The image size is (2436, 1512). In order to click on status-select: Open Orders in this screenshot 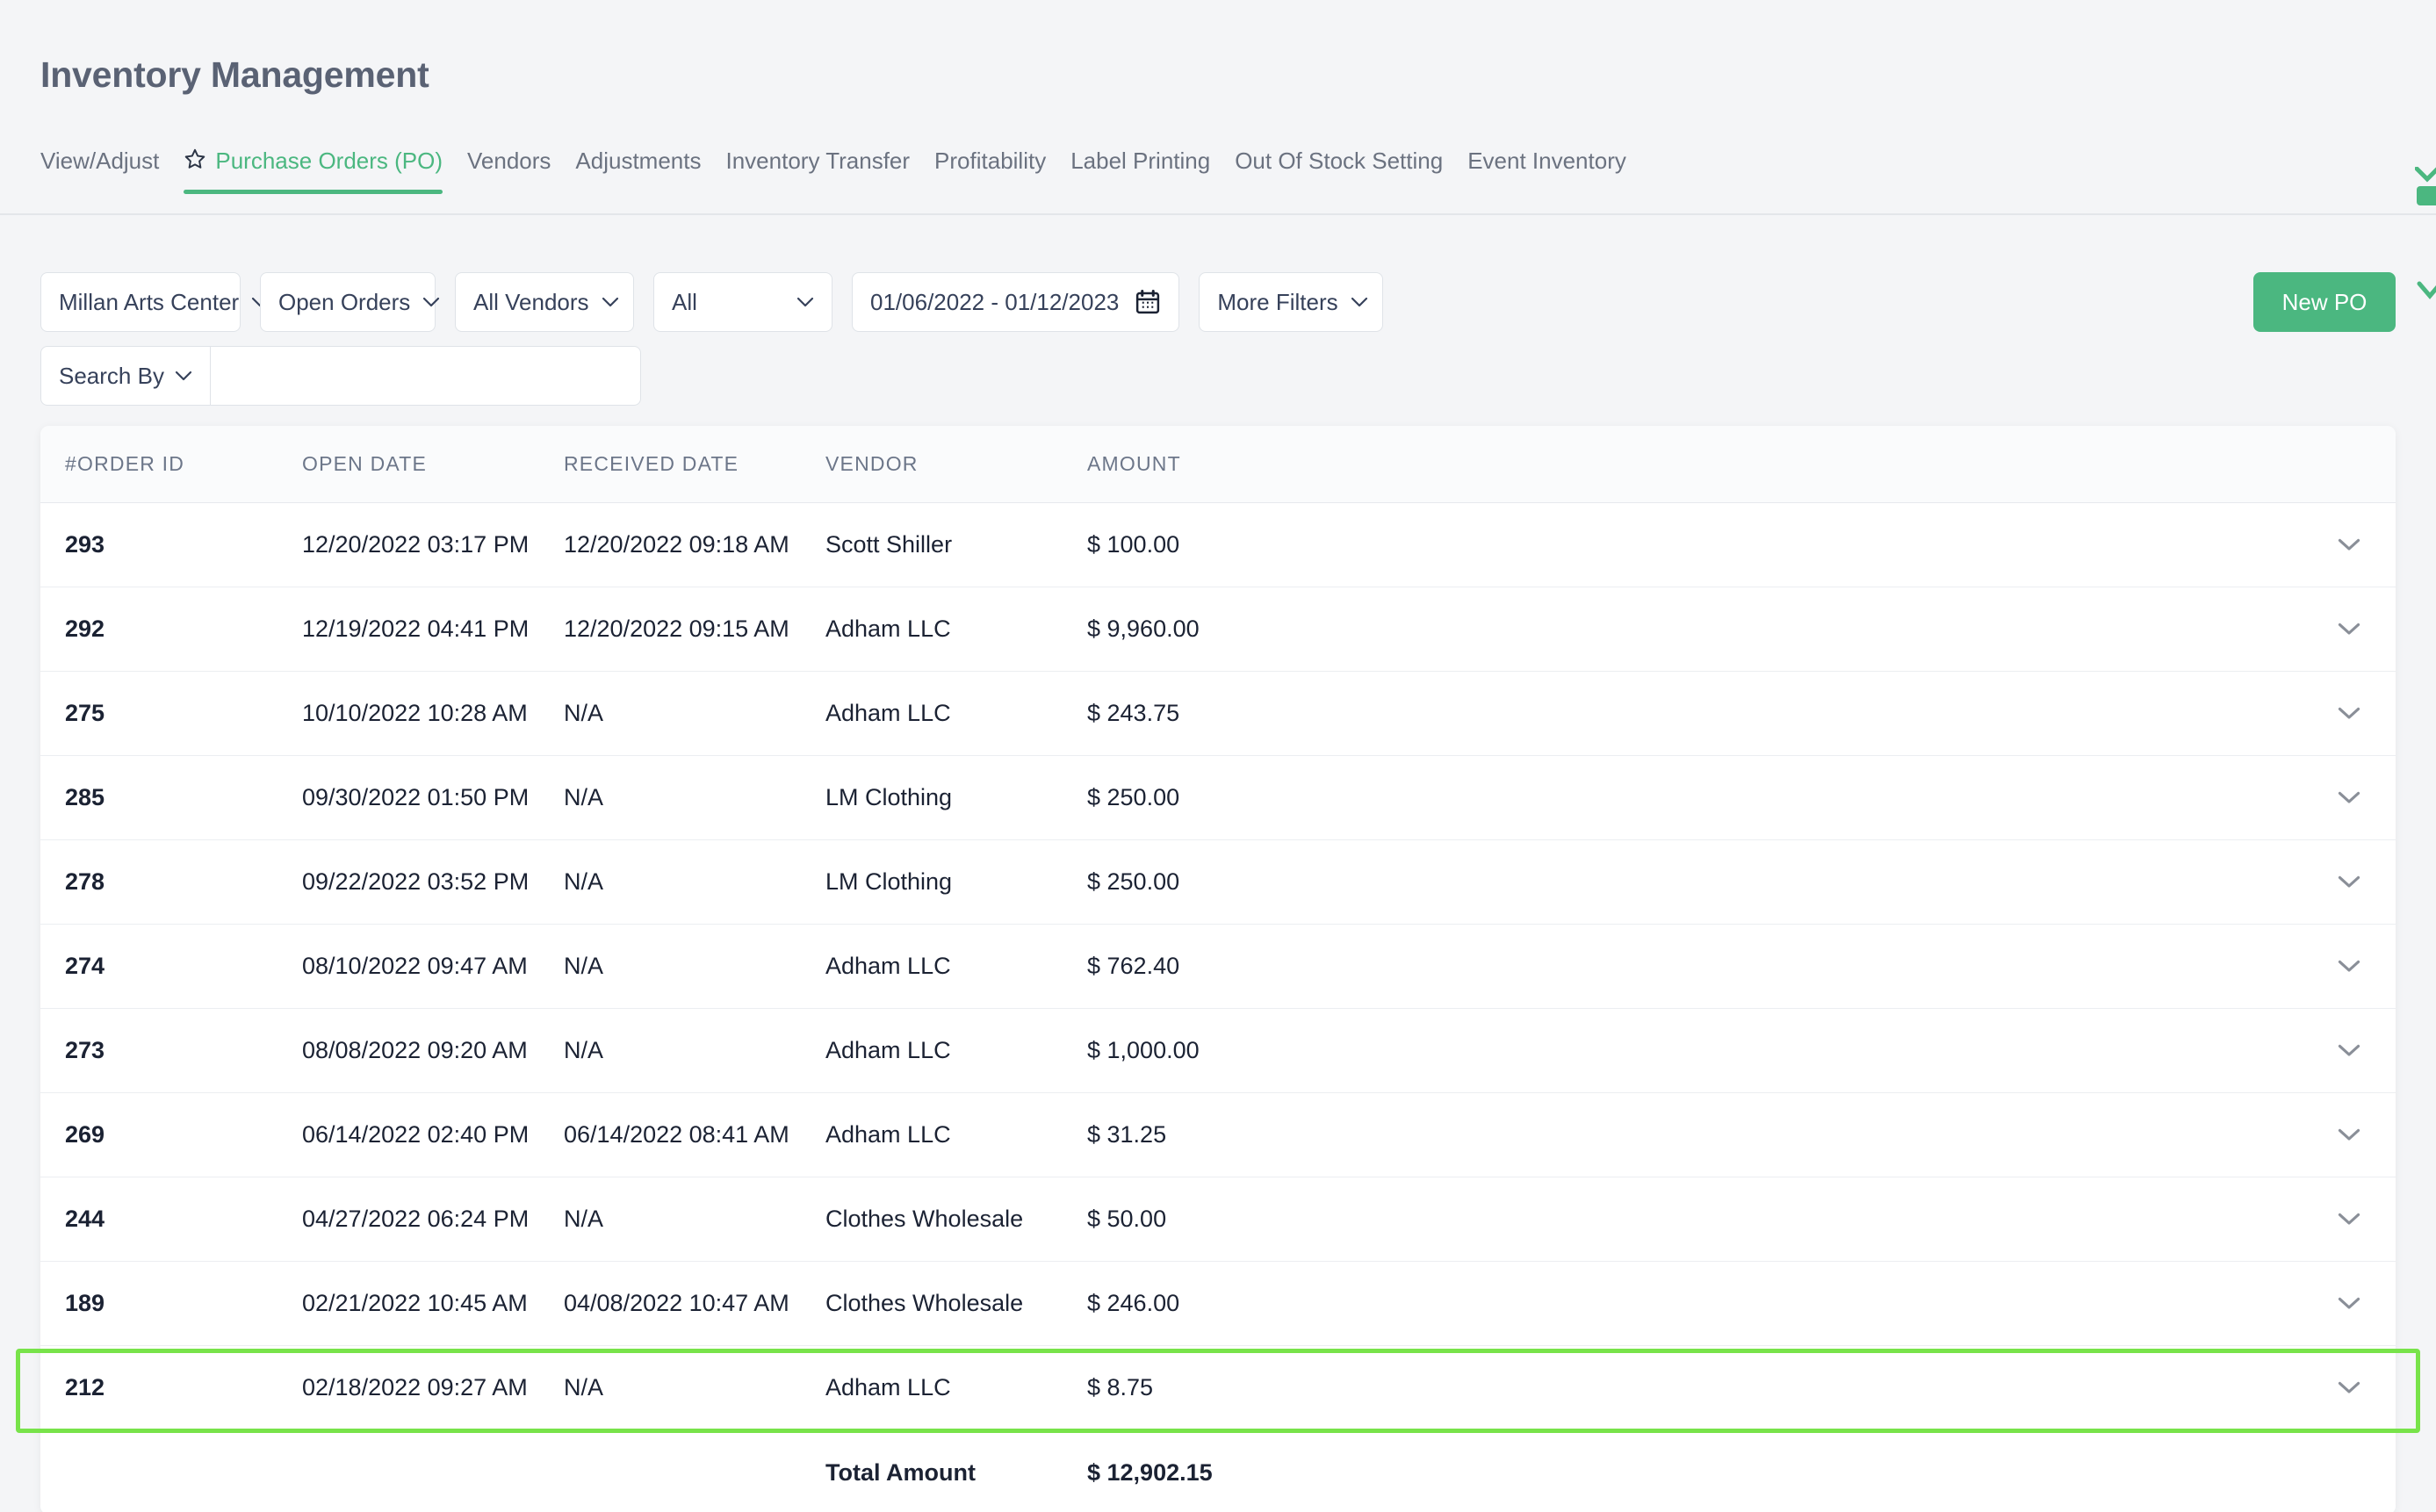, I will do `click(350, 302)`.